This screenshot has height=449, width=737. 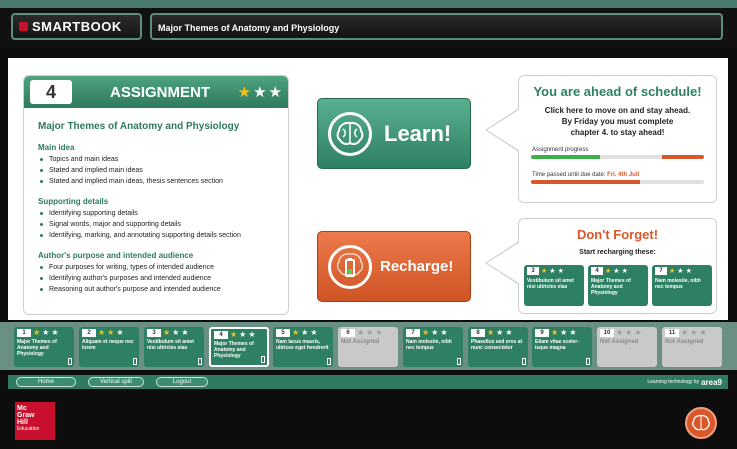 I want to click on progress-label: Assignment progress, so click(x=560, y=150).